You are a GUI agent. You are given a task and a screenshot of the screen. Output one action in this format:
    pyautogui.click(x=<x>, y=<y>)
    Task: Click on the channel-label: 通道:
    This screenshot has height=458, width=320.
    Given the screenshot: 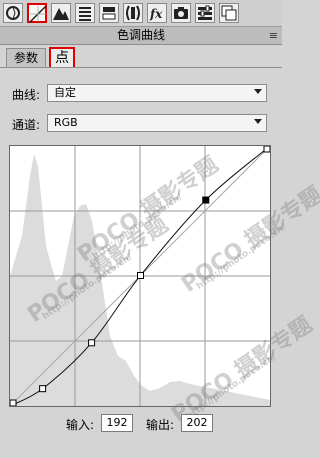 What is the action you would take?
    pyautogui.click(x=26, y=125)
    